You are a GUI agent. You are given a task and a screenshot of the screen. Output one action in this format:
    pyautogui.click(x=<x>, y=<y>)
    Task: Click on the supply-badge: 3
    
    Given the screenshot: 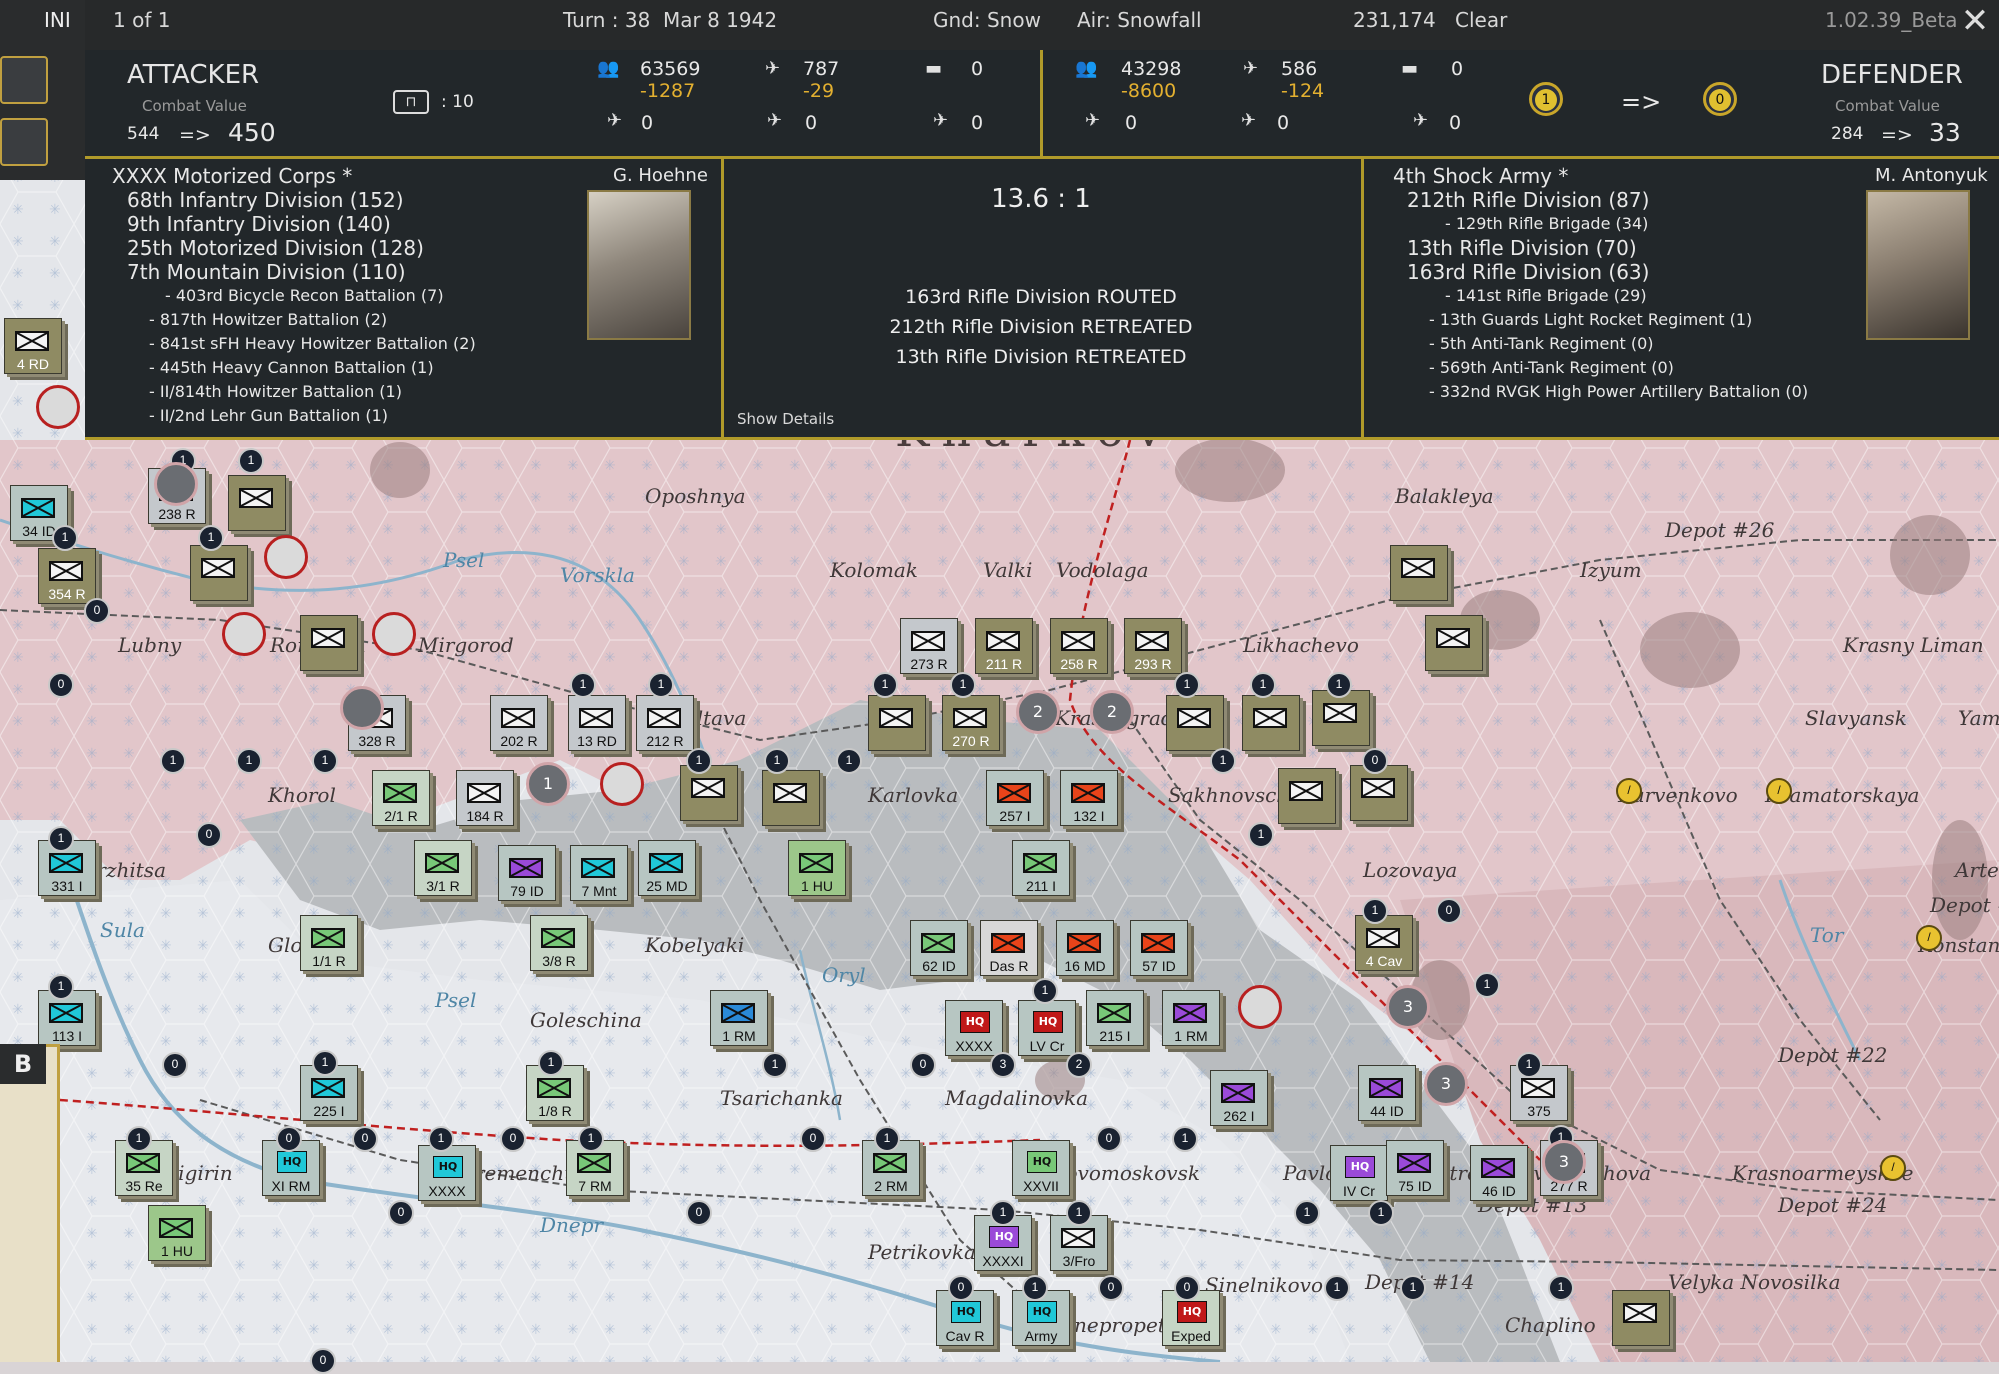 What is the action you would take?
    pyautogui.click(x=1003, y=1065)
    